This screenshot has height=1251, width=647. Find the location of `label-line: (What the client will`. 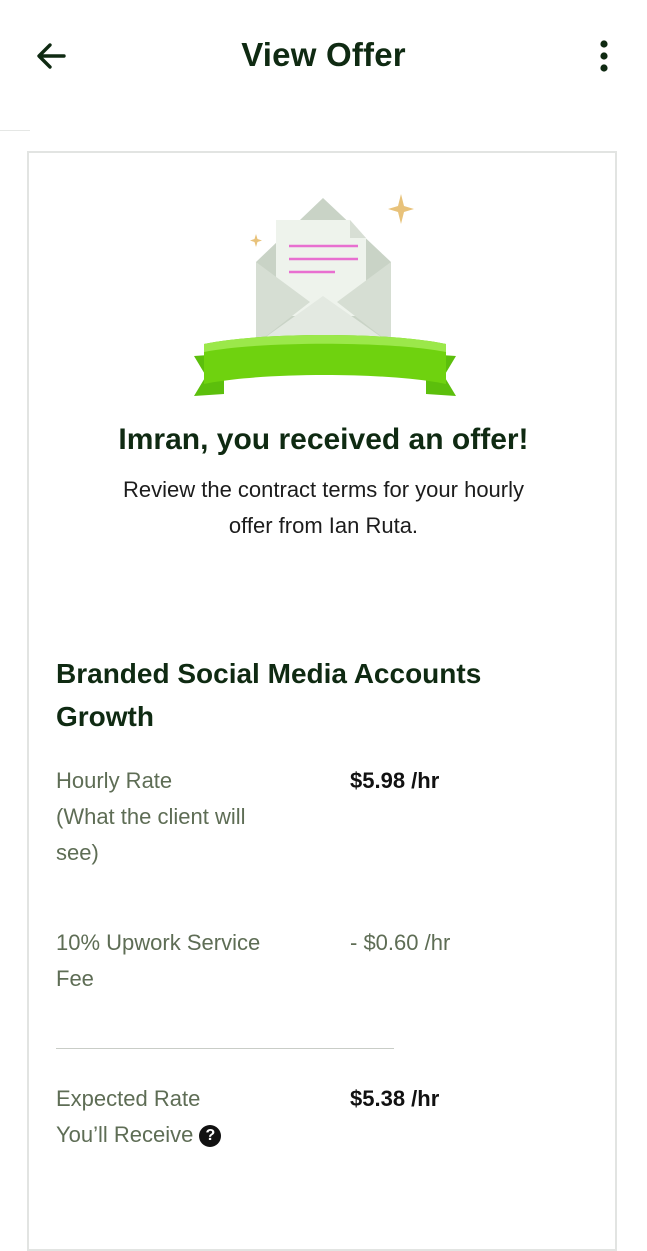

label-line: (What the client will is located at coordinates (151, 816).